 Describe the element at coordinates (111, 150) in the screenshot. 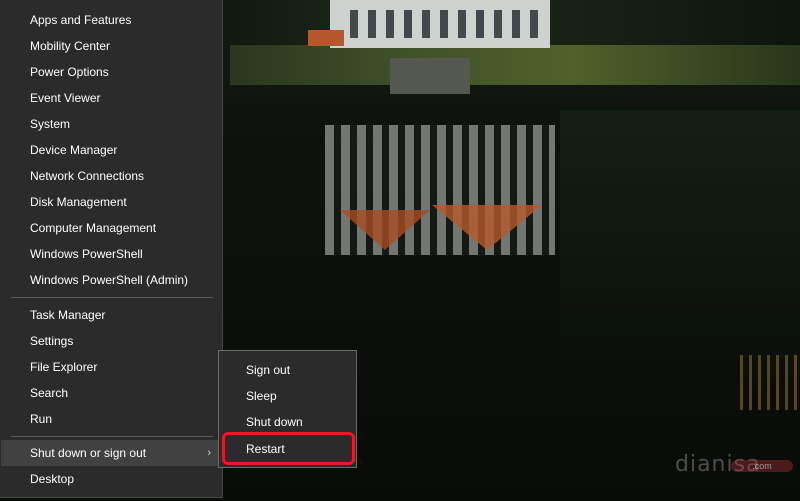

I see `menu-item-device-manager: Device Manager` at that location.